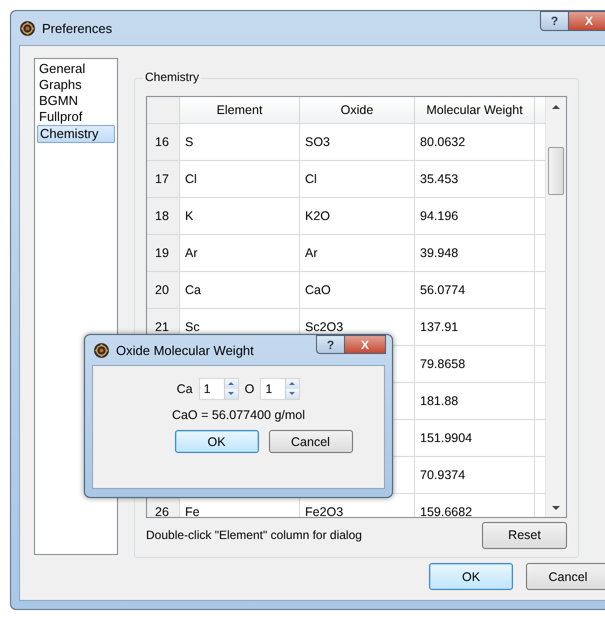 The image size is (605, 618). I want to click on column-header: Oxide, so click(357, 110).